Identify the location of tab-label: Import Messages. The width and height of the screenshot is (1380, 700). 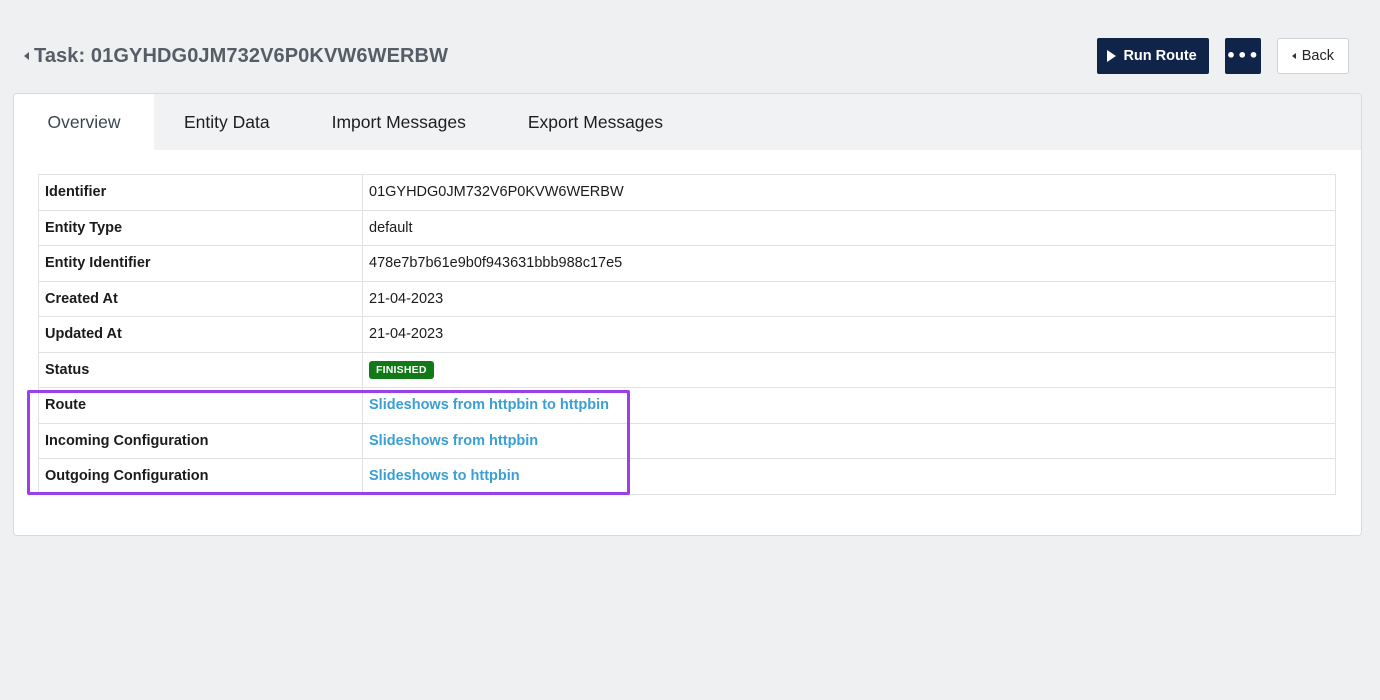
(398, 121).